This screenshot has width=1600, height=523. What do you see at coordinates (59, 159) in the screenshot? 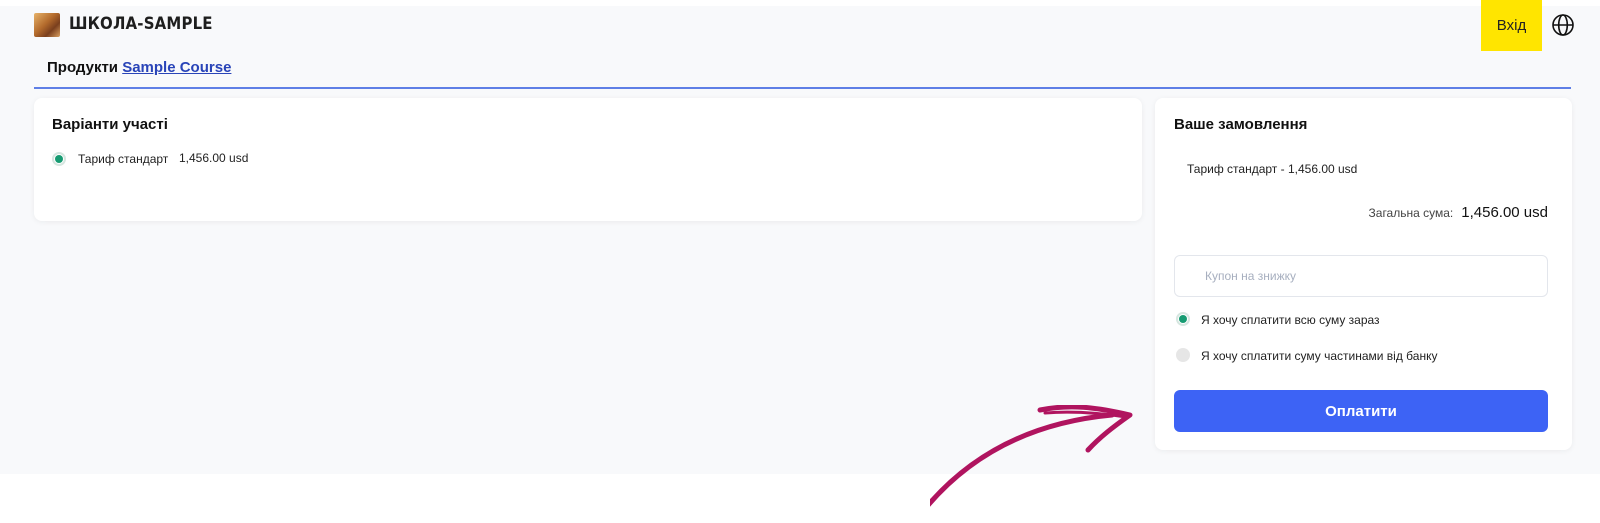
I see `tariff-radio` at bounding box center [59, 159].